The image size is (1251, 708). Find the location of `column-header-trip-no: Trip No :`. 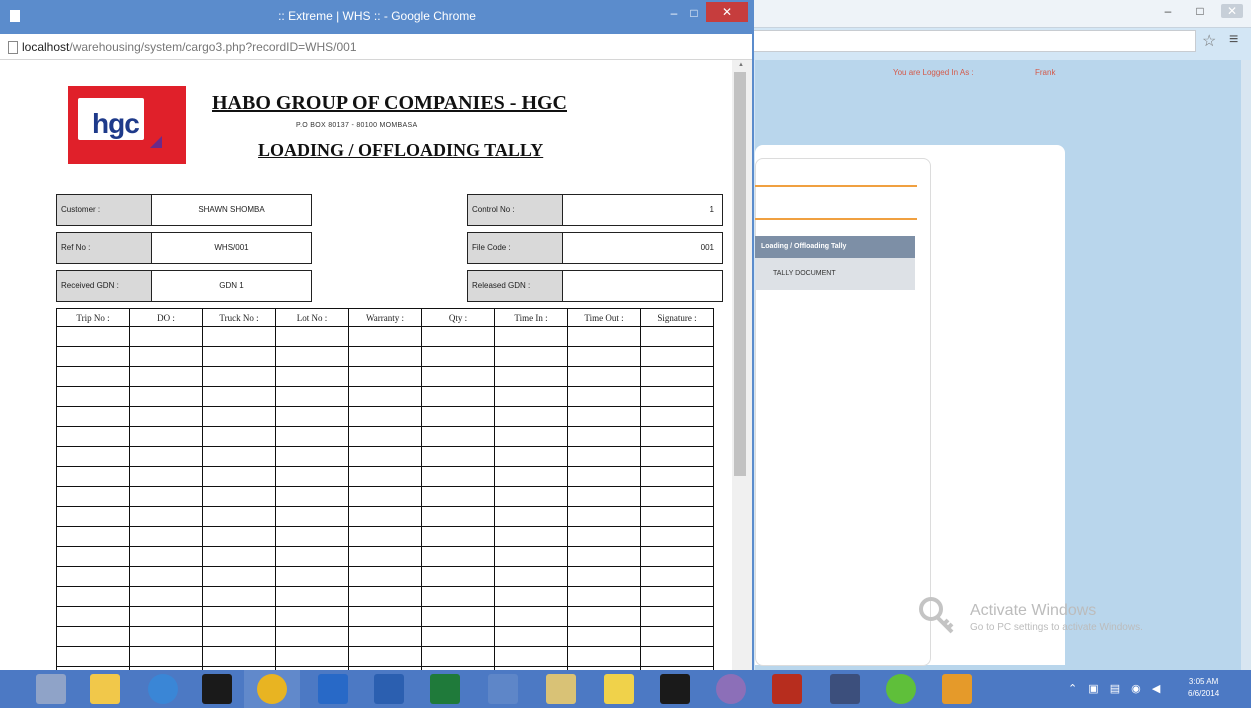

column-header-trip-no: Trip No : is located at coordinates (93, 317).